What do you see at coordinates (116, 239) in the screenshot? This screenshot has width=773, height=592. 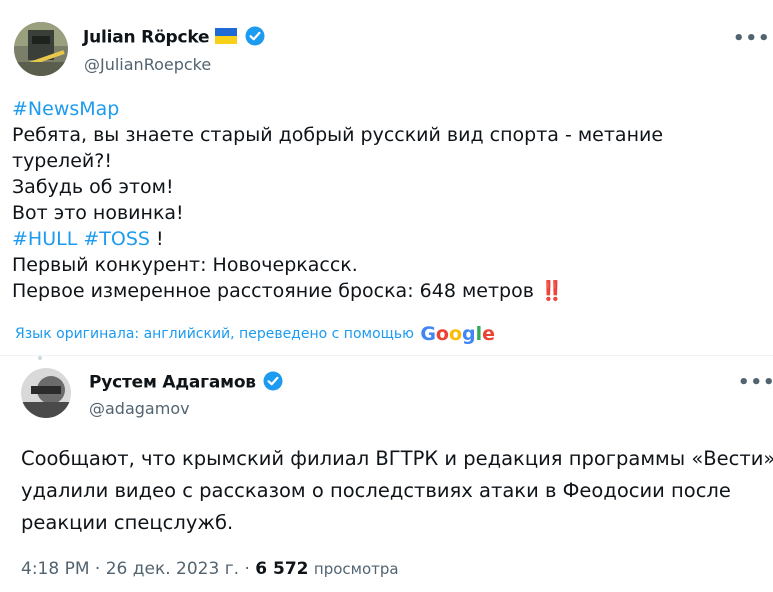 I see `hashtag-toss: #TOSS` at bounding box center [116, 239].